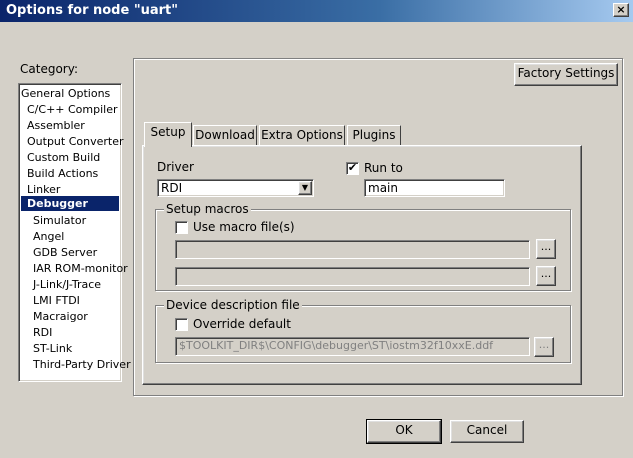 Image resolution: width=633 pixels, height=458 pixels. What do you see at coordinates (70, 203) in the screenshot?
I see `category-item-debugger: Debugger` at bounding box center [70, 203].